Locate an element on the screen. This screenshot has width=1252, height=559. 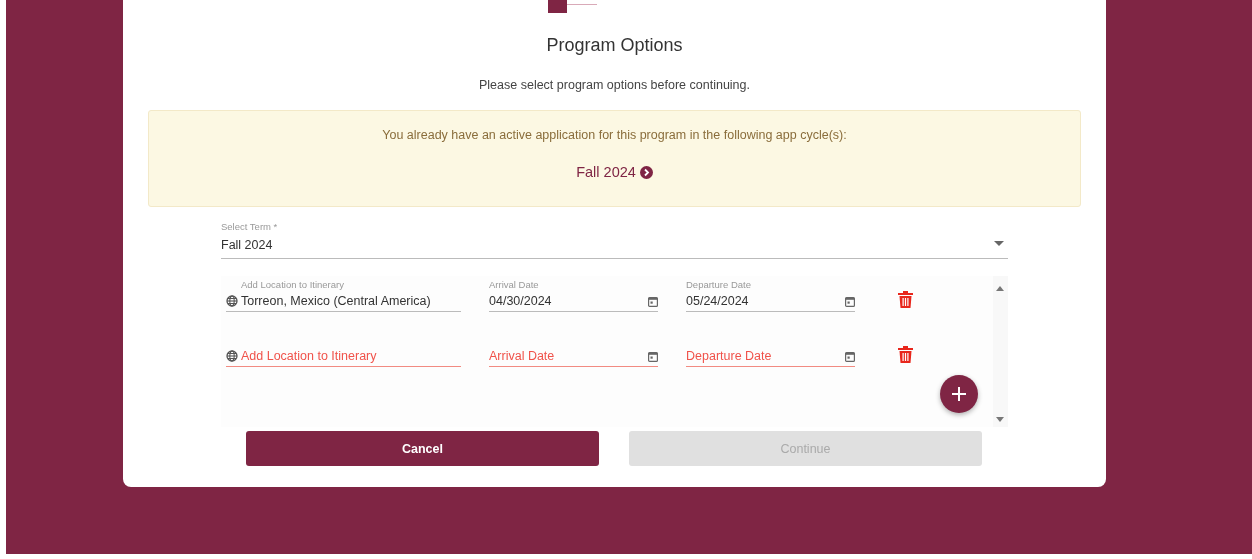
caret-icon is located at coordinates (999, 243).